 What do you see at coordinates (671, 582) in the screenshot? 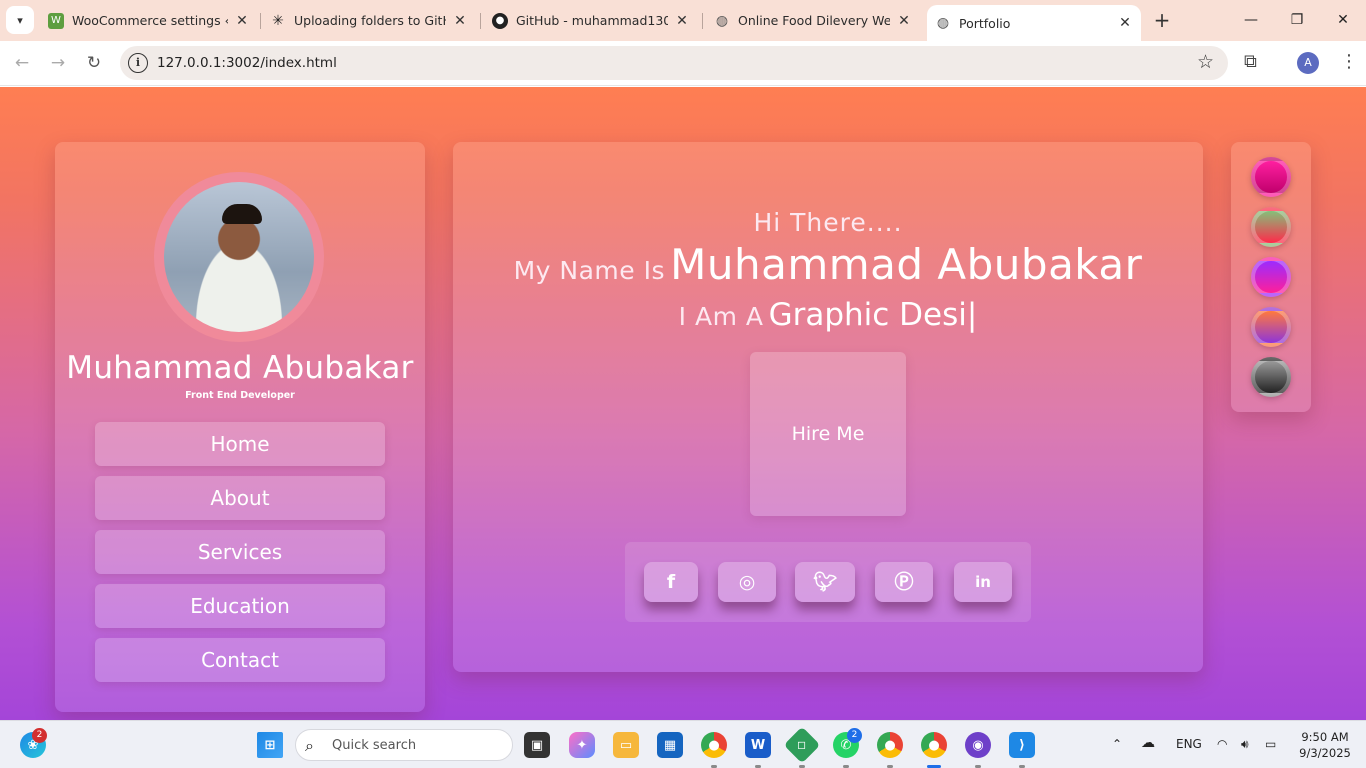
I see `facebook-icon: f` at bounding box center [671, 582].